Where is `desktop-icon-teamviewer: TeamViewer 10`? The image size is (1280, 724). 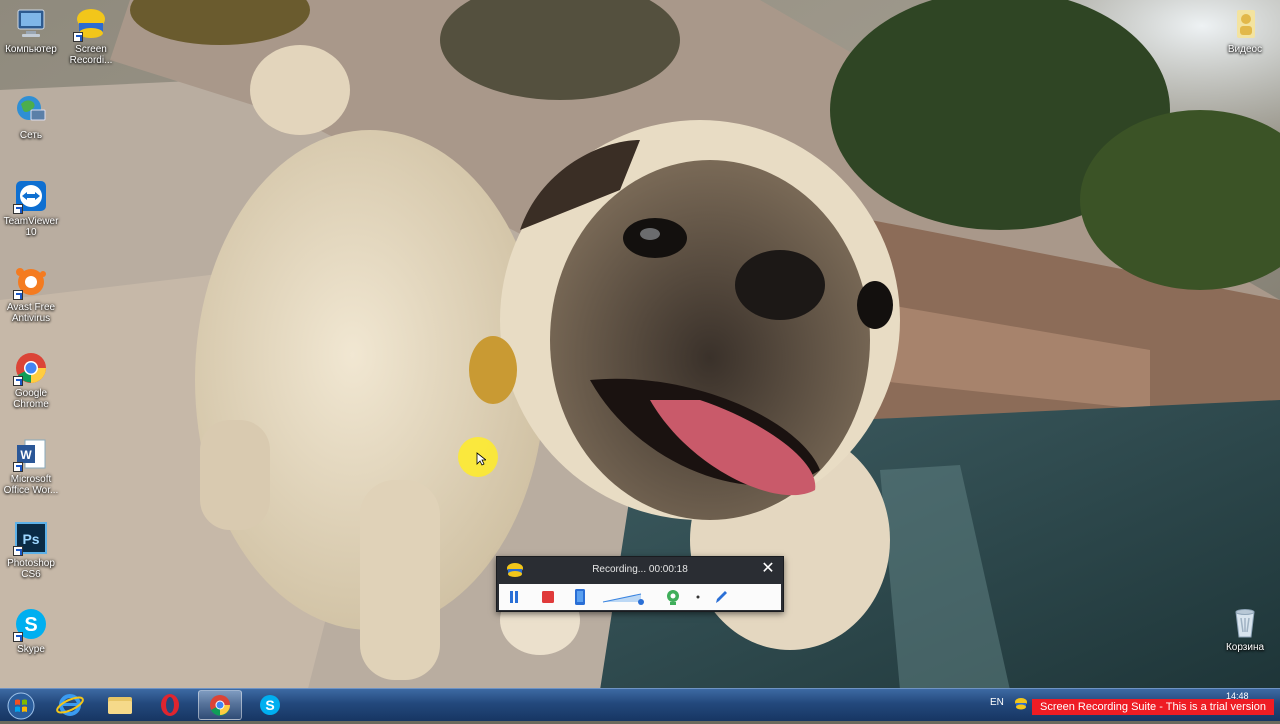
desktop-icon-teamviewer: TeamViewer 10 is located at coordinates (31, 208).